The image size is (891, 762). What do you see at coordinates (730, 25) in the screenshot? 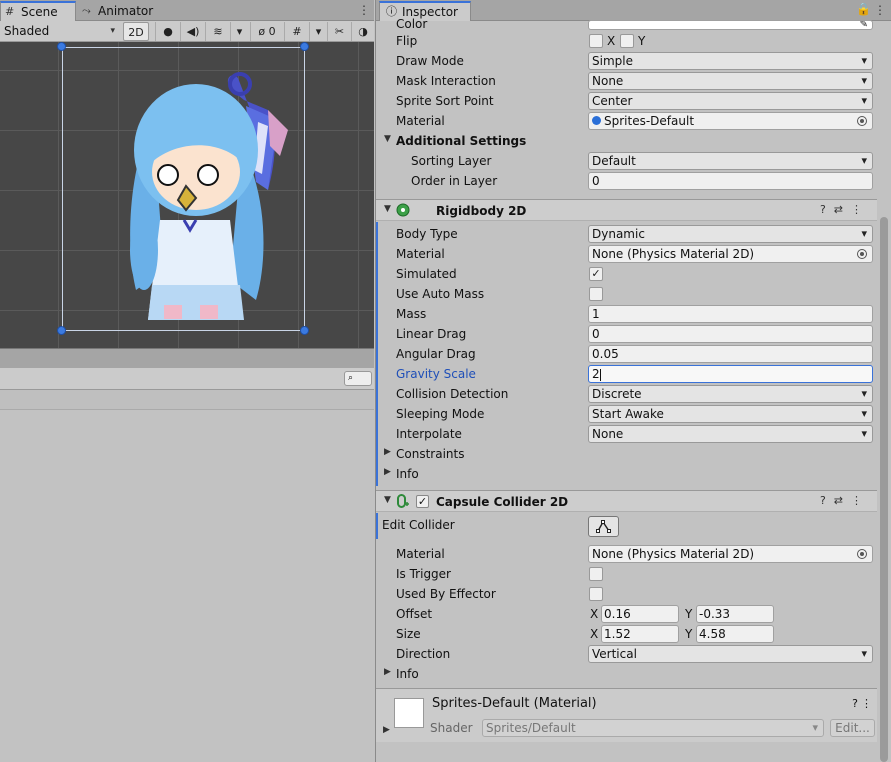
I see `color-field: ✎` at bounding box center [730, 25].